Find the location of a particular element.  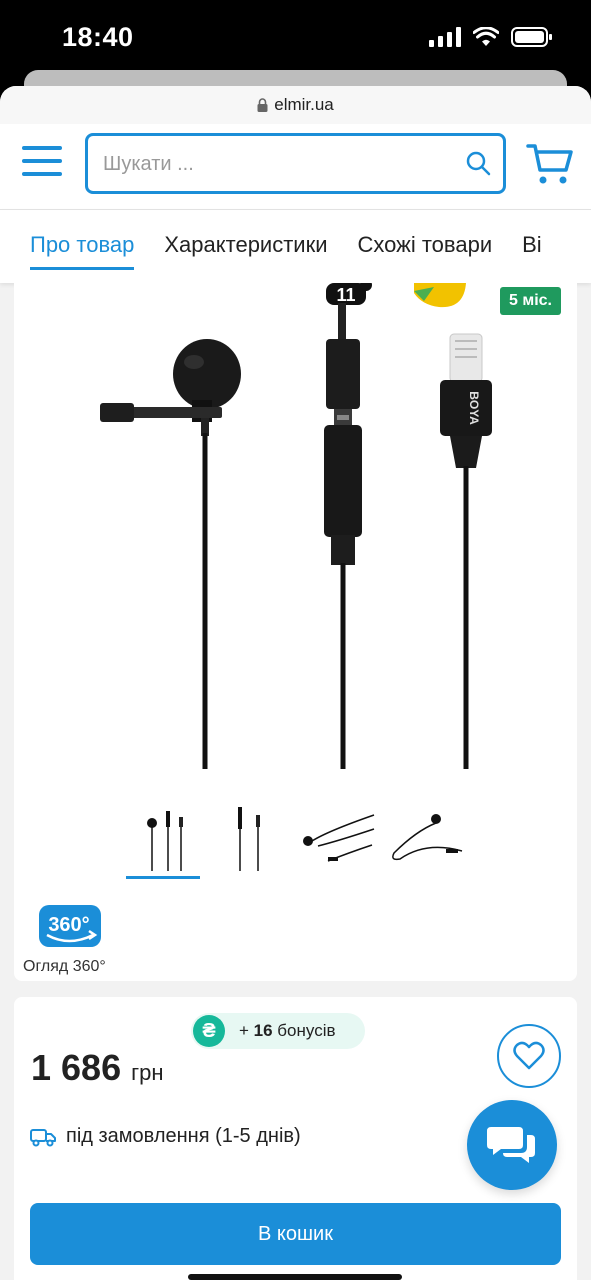

url-text: elmir.ua is located at coordinates (304, 104).